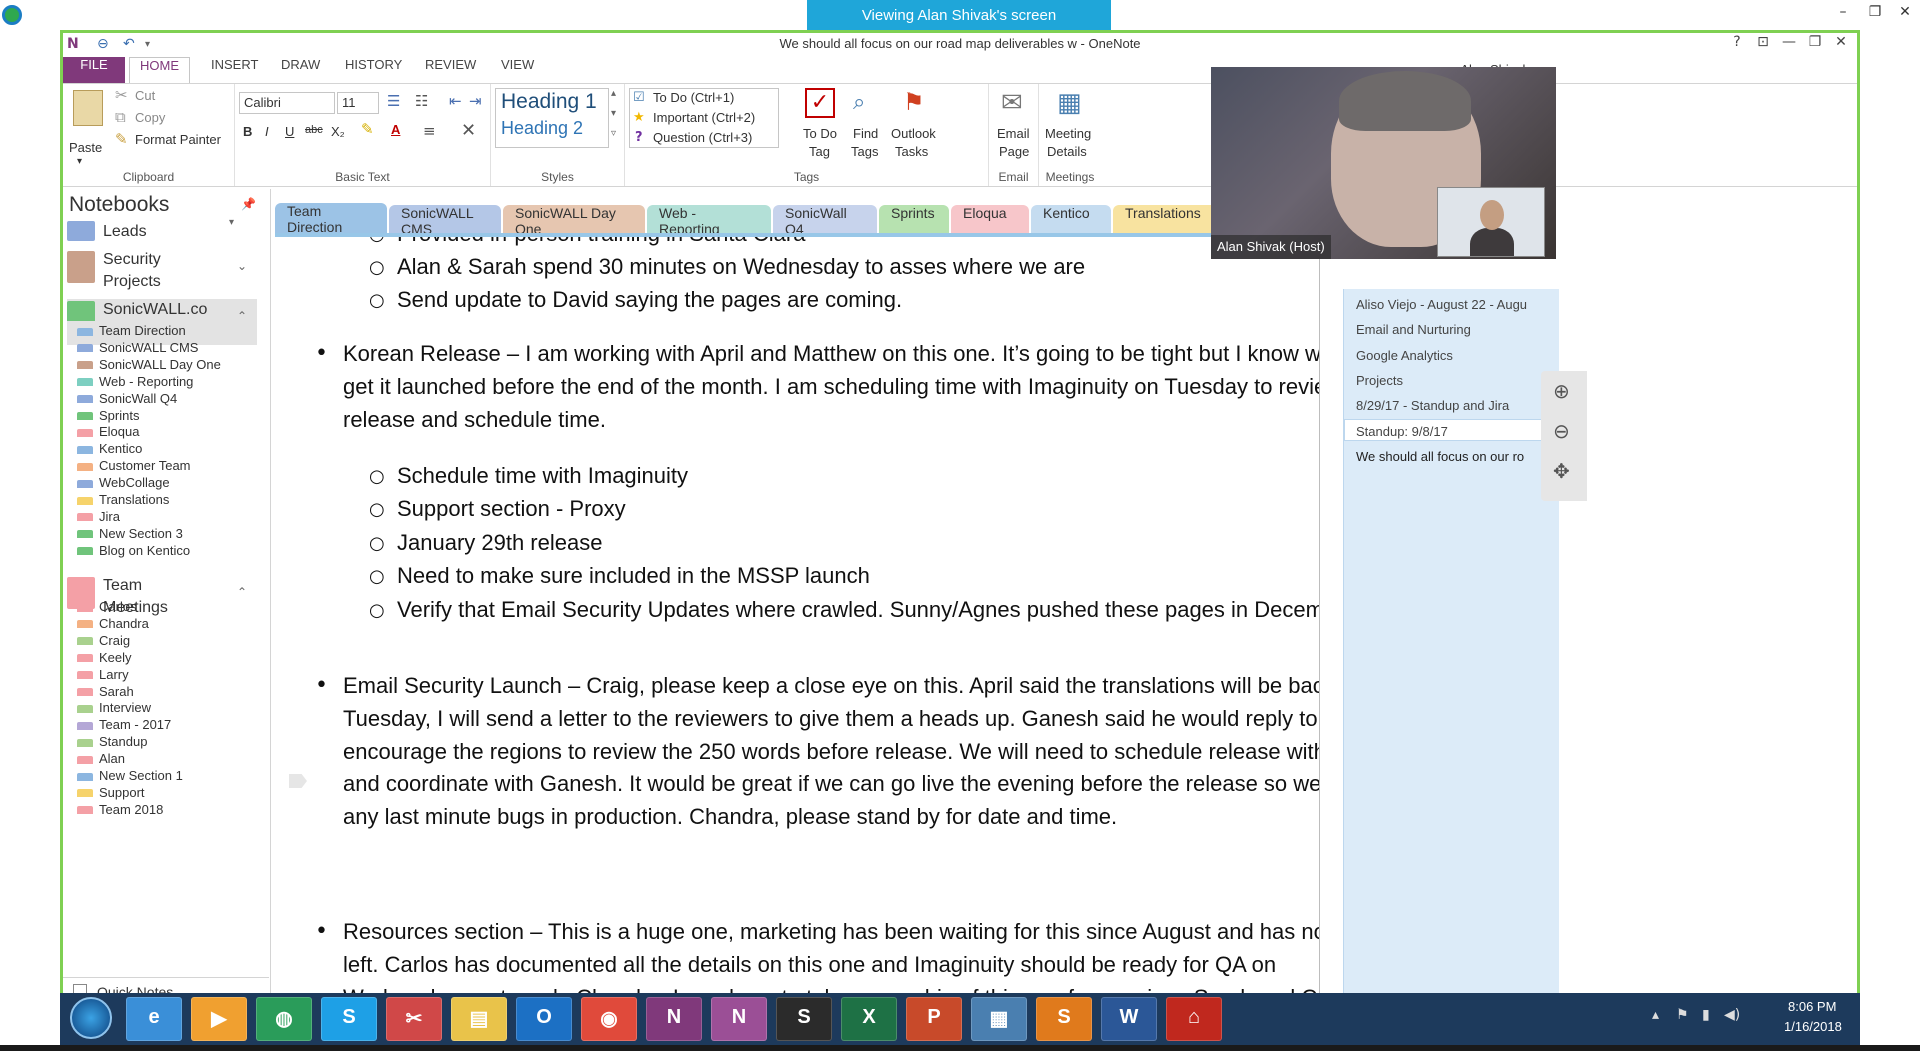 The image size is (1920, 1051). What do you see at coordinates (85, 147) in the screenshot?
I see `paste-button: Paste` at bounding box center [85, 147].